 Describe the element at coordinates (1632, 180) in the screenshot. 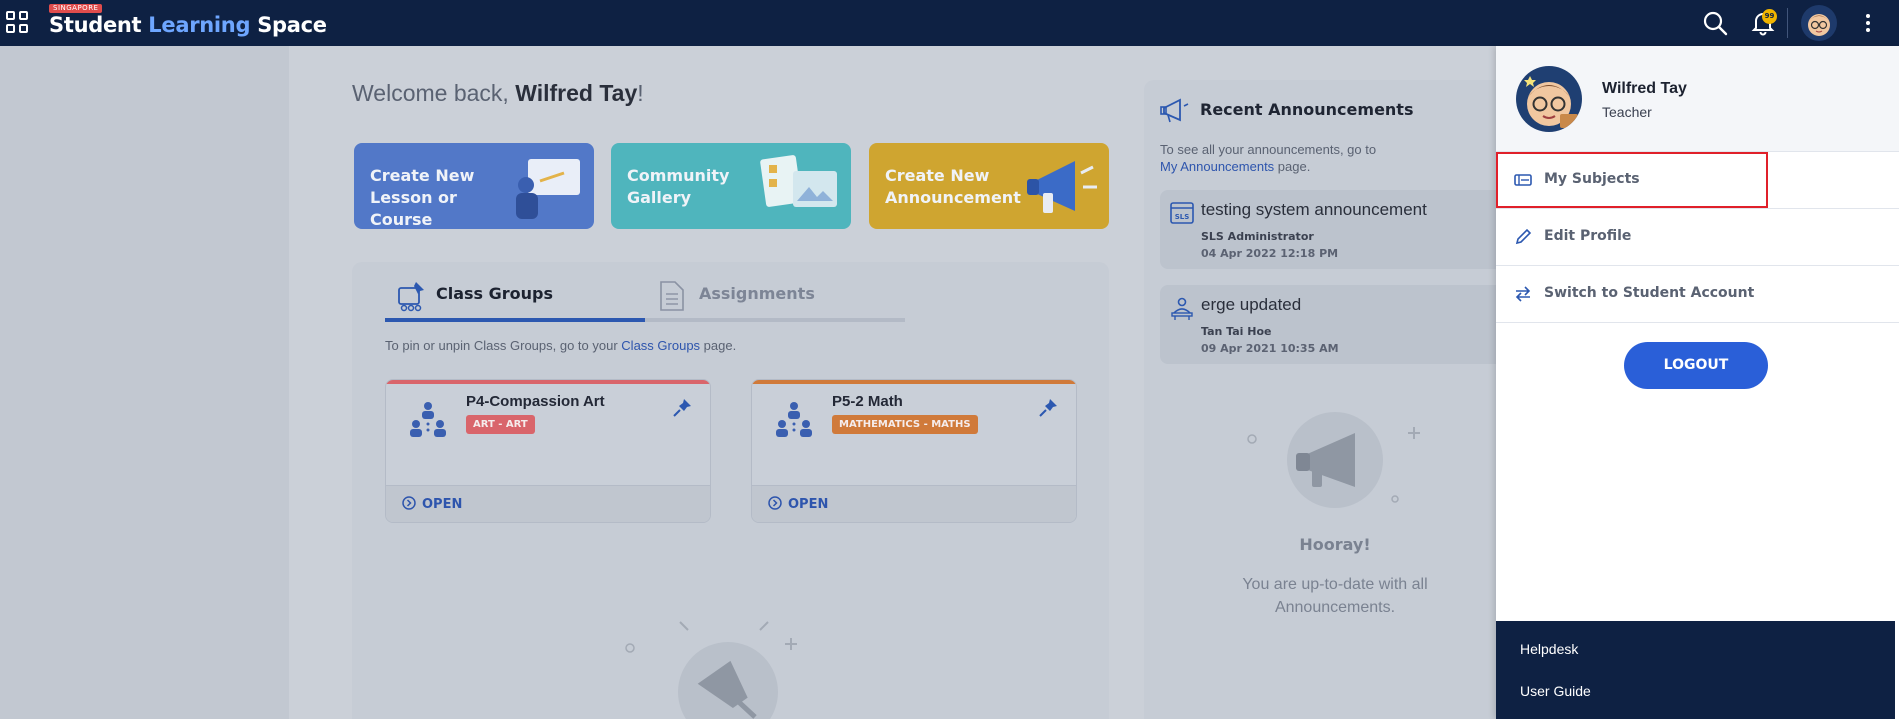

I see `my-subjects-highlight-box` at that location.